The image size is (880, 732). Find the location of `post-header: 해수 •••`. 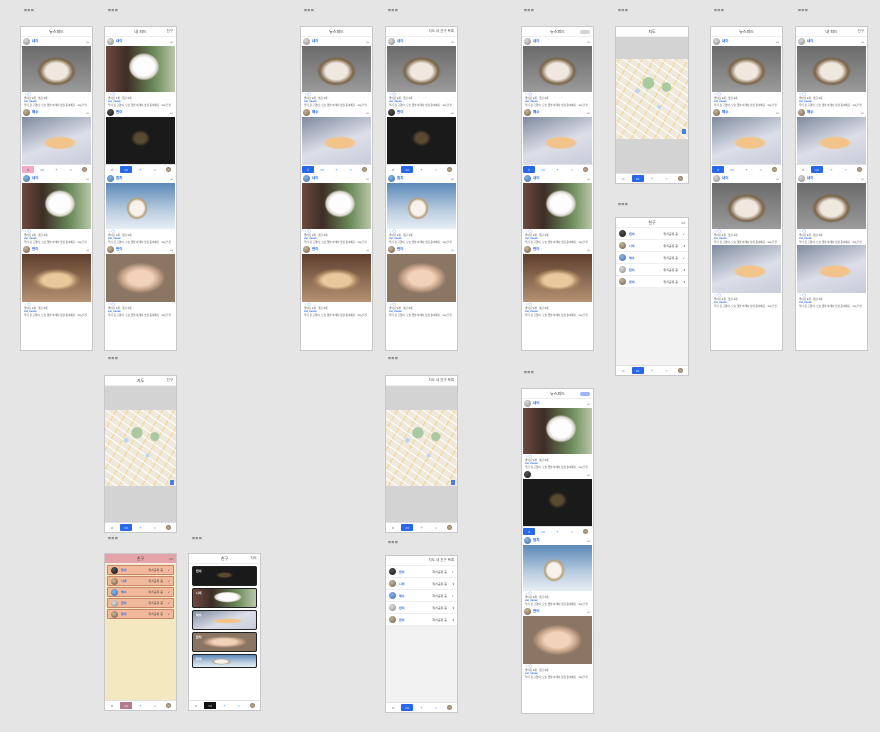

post-header: 해수 ••• is located at coordinates (336, 112).